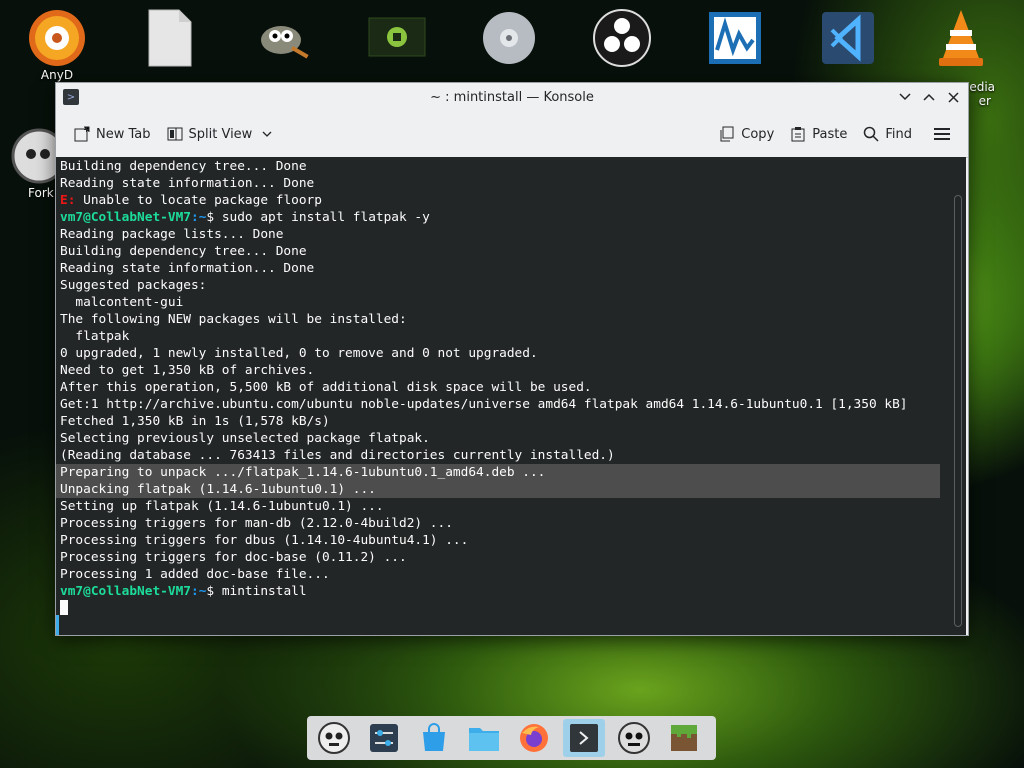 The width and height of the screenshot is (1024, 768). I want to click on paste-label: Paste, so click(830, 134).